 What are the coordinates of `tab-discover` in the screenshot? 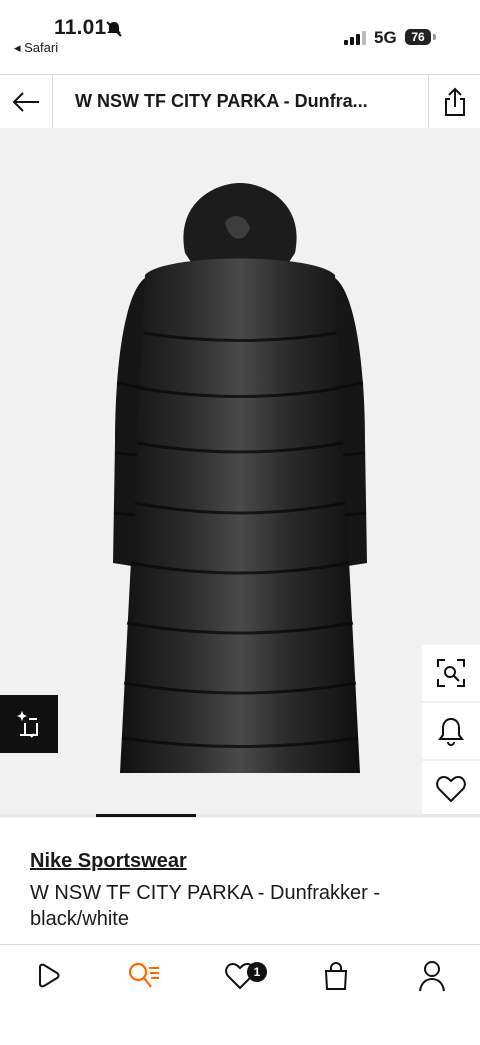 It's located at (48, 976).